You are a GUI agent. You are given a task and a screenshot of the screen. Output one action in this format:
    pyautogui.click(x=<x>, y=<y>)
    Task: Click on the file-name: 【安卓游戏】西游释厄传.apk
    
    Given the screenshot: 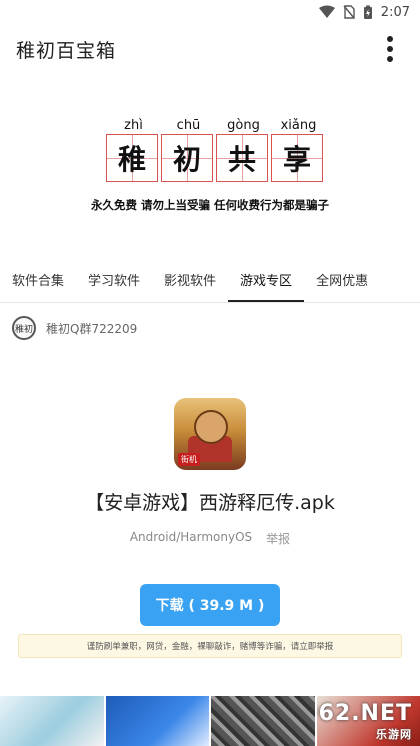 What is the action you would take?
    pyautogui.click(x=210, y=503)
    